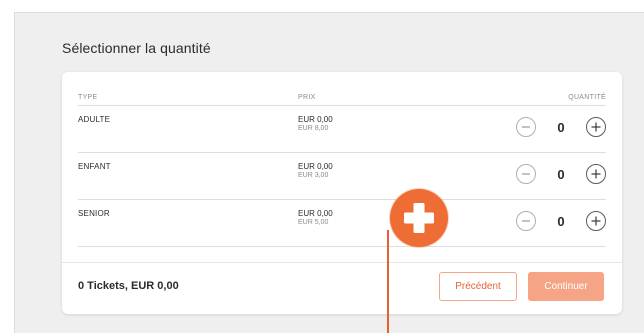 This screenshot has height=333, width=644. I want to click on footer-divider, so click(342, 262).